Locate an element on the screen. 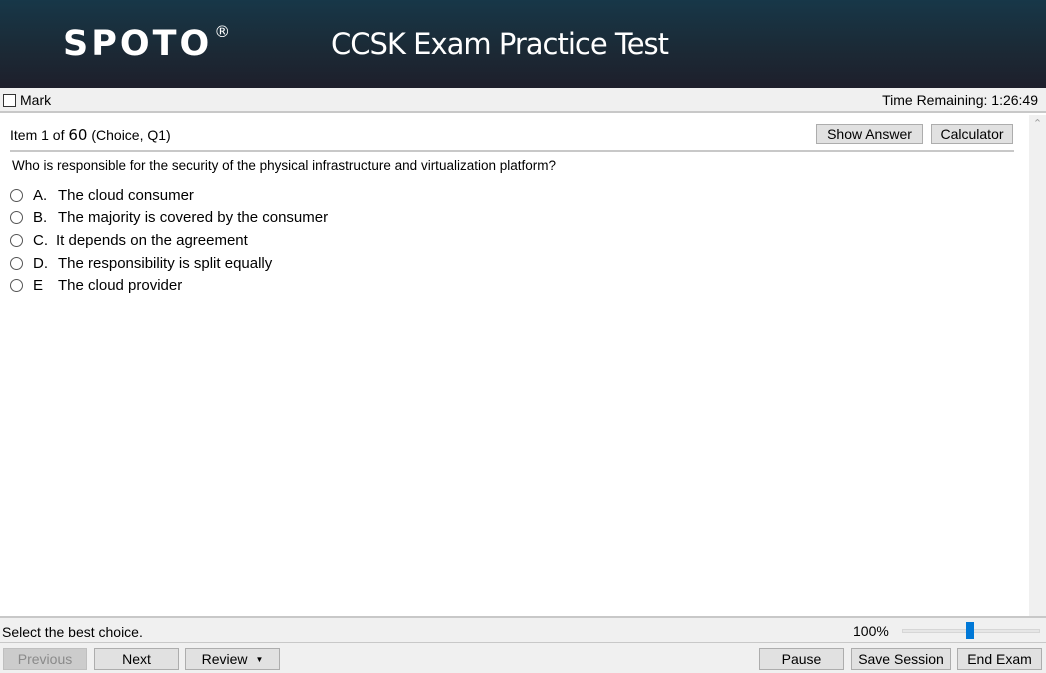 The height and width of the screenshot is (673, 1046). save-session-button: Save Session is located at coordinates (901, 659).